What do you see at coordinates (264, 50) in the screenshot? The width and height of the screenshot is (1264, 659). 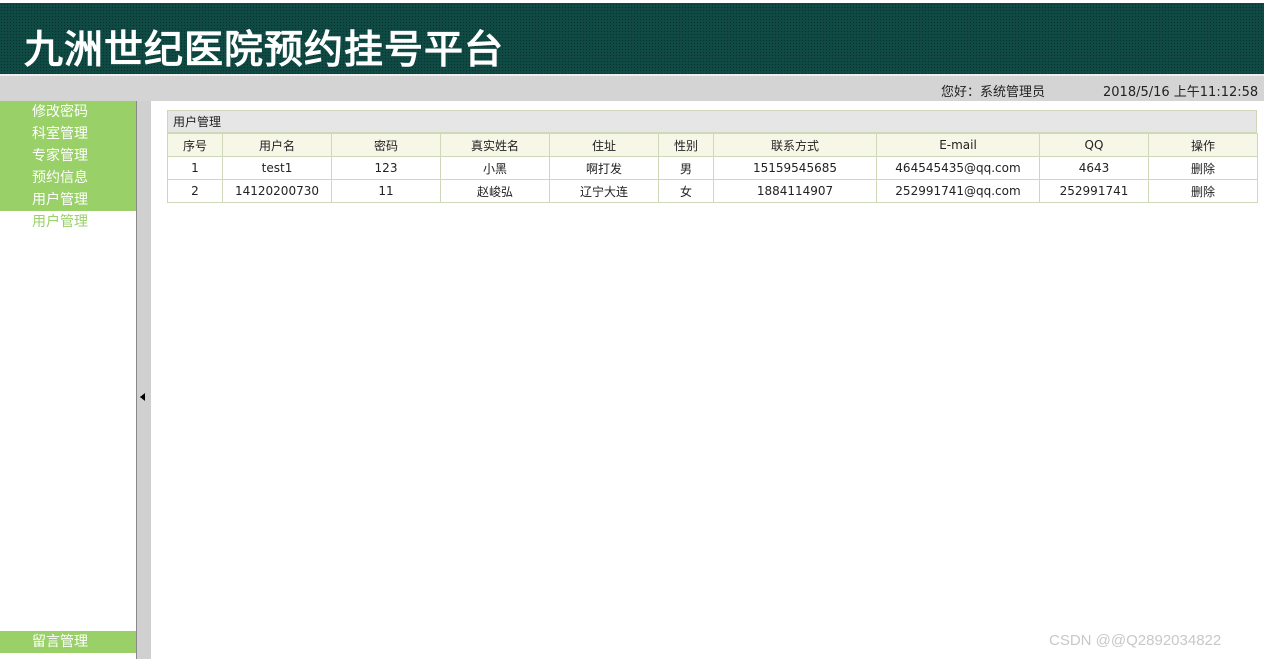 I see `site-title: 九洲世纪医院预约挂号平台` at bounding box center [264, 50].